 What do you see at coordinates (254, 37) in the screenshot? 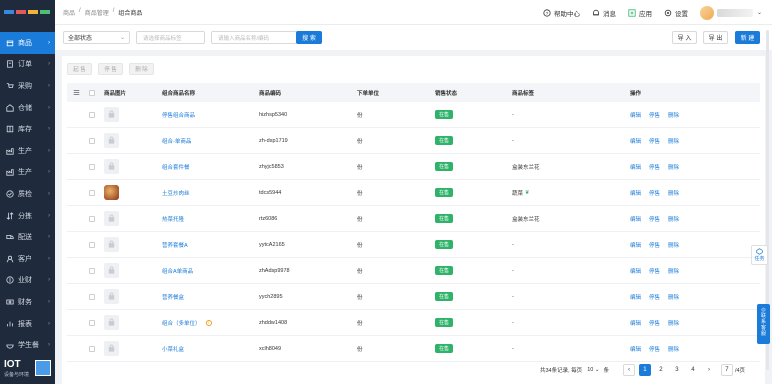
I see `keyword-input: 请输入商品名称/编码` at bounding box center [254, 37].